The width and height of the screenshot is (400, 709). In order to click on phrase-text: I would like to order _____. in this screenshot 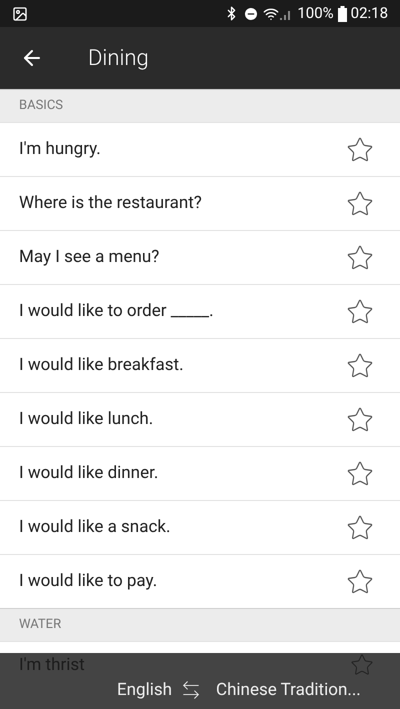, I will do `click(117, 311)`.